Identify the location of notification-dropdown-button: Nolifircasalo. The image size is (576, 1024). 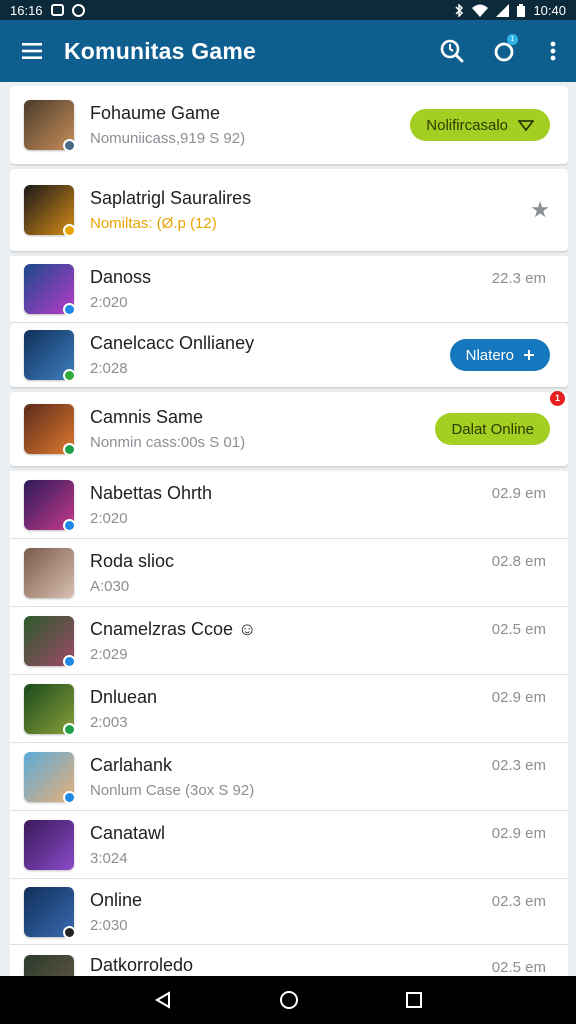
(480, 125).